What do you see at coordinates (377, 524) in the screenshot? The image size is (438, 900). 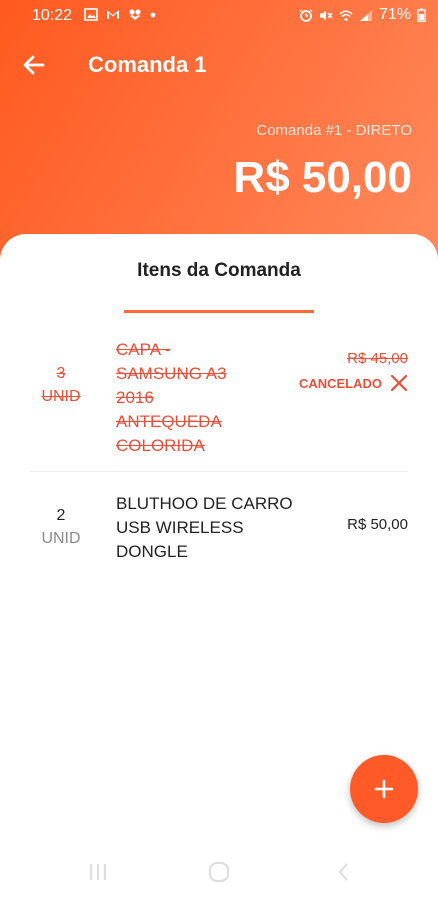 I see `item-price: R$ 50,00` at bounding box center [377, 524].